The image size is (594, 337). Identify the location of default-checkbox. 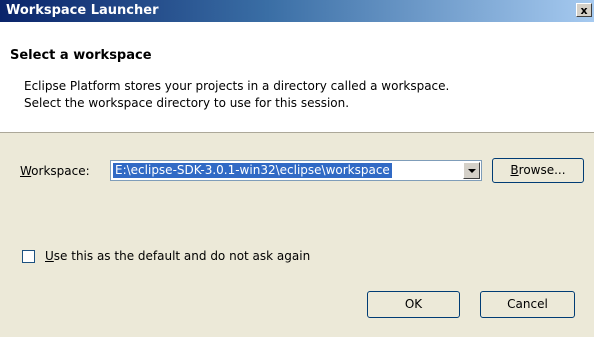
(28, 256).